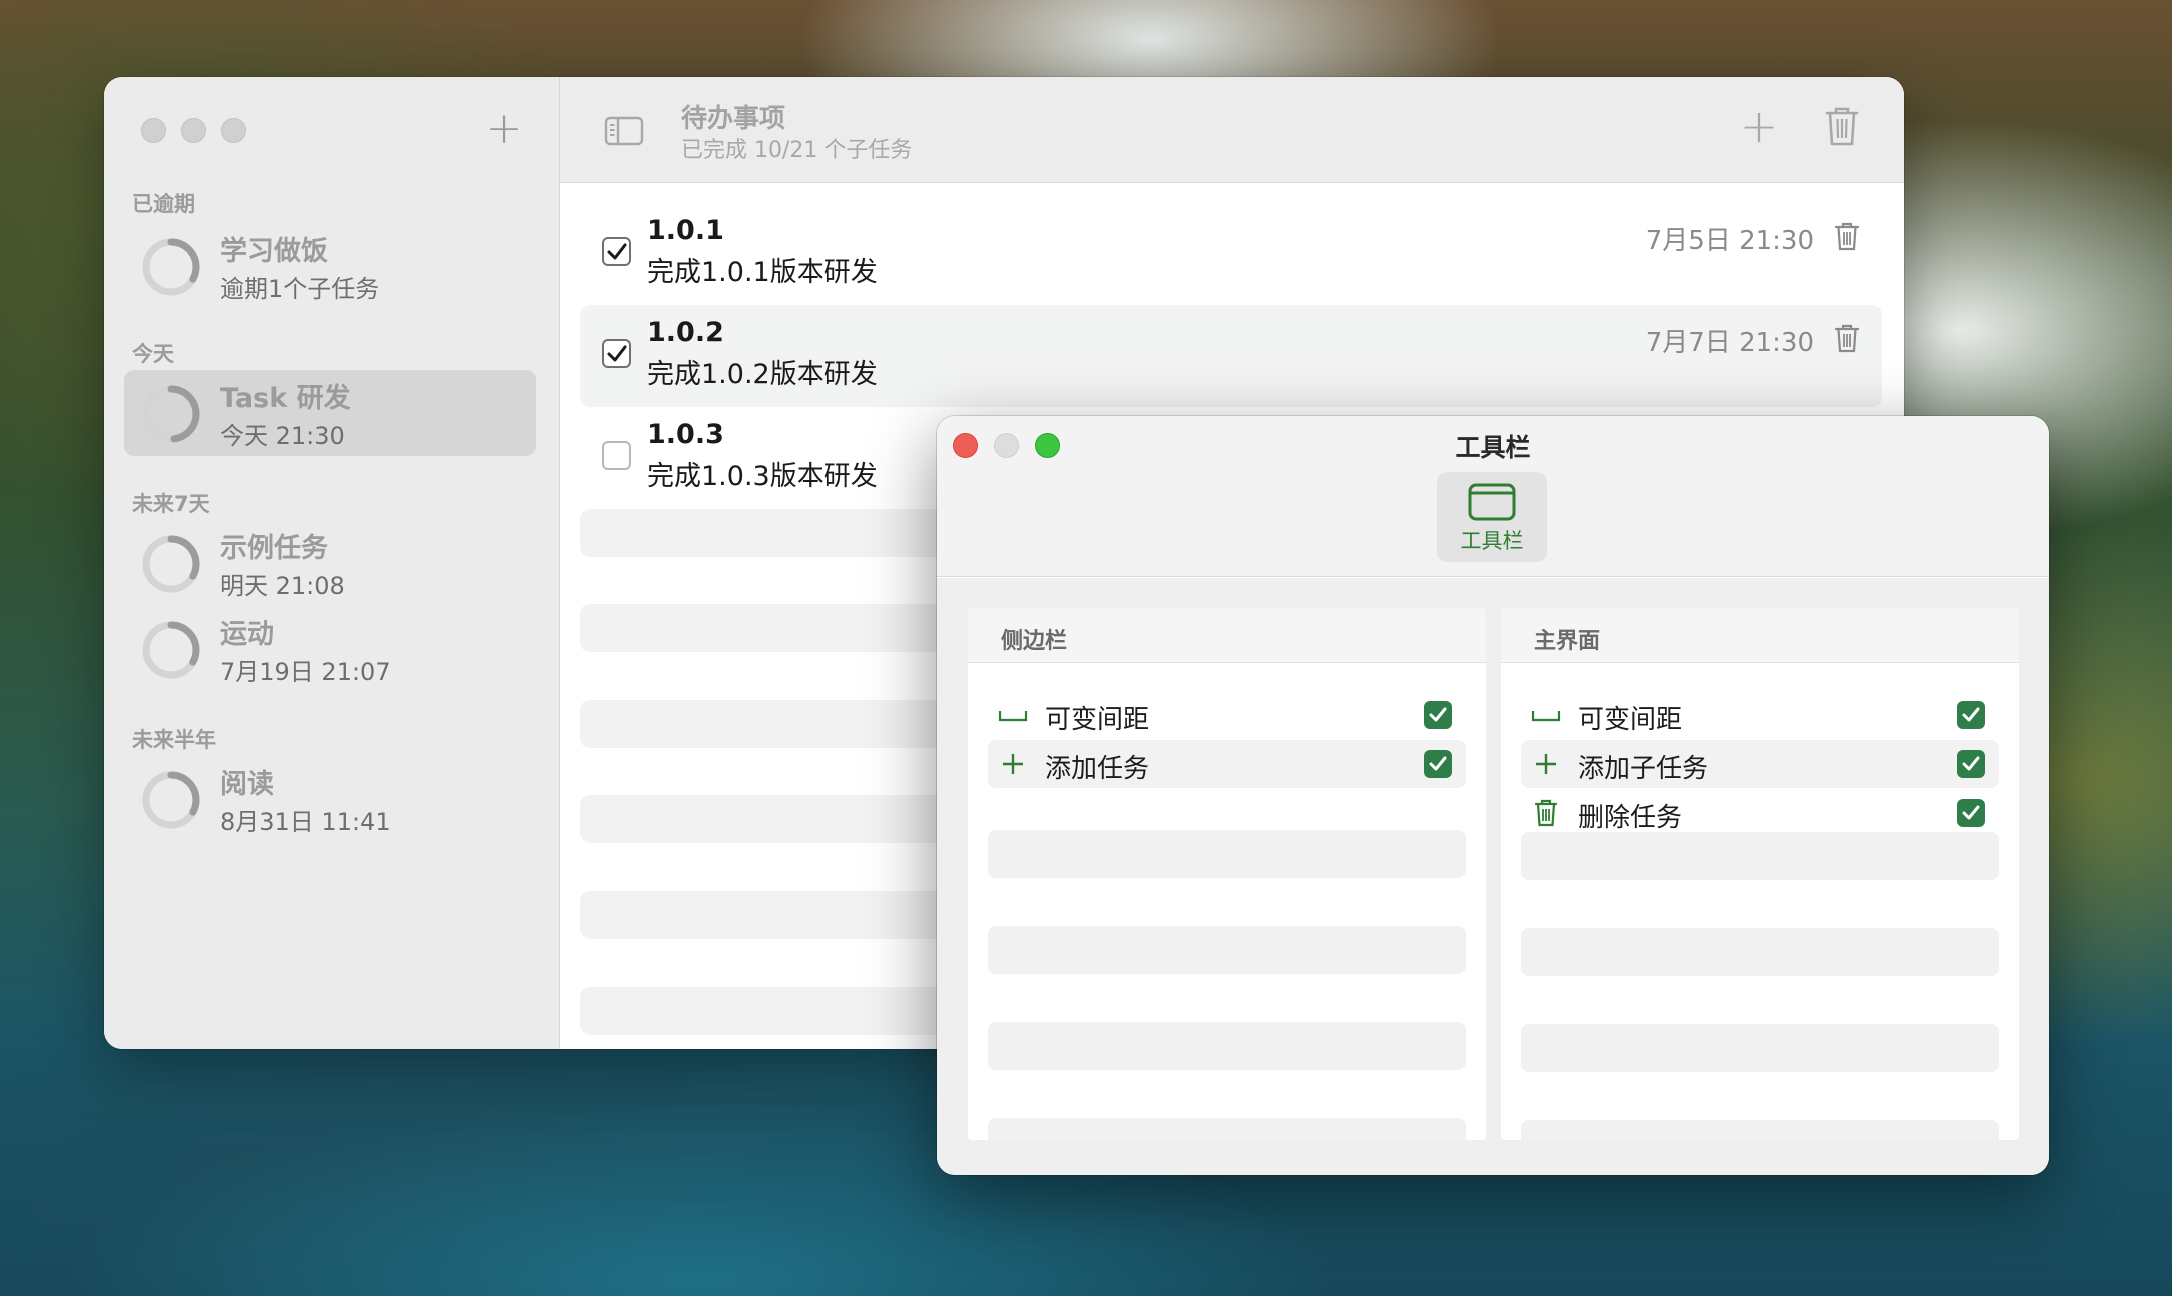 This screenshot has height=1296, width=2172. I want to click on sidebar-item-title: 阅读, so click(247, 784).